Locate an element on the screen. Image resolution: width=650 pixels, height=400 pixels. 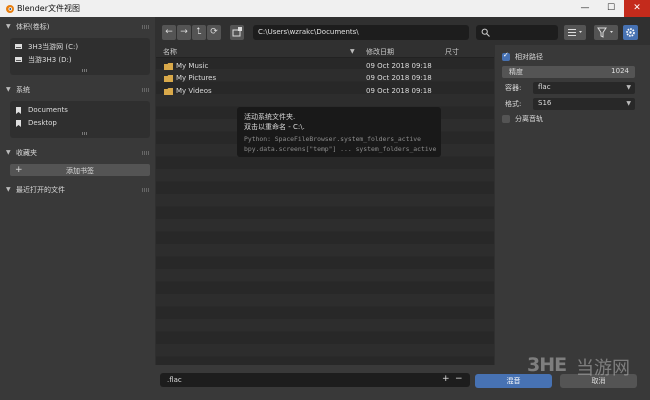
relative-path-label: 相对路径 is located at coordinates (529, 57).